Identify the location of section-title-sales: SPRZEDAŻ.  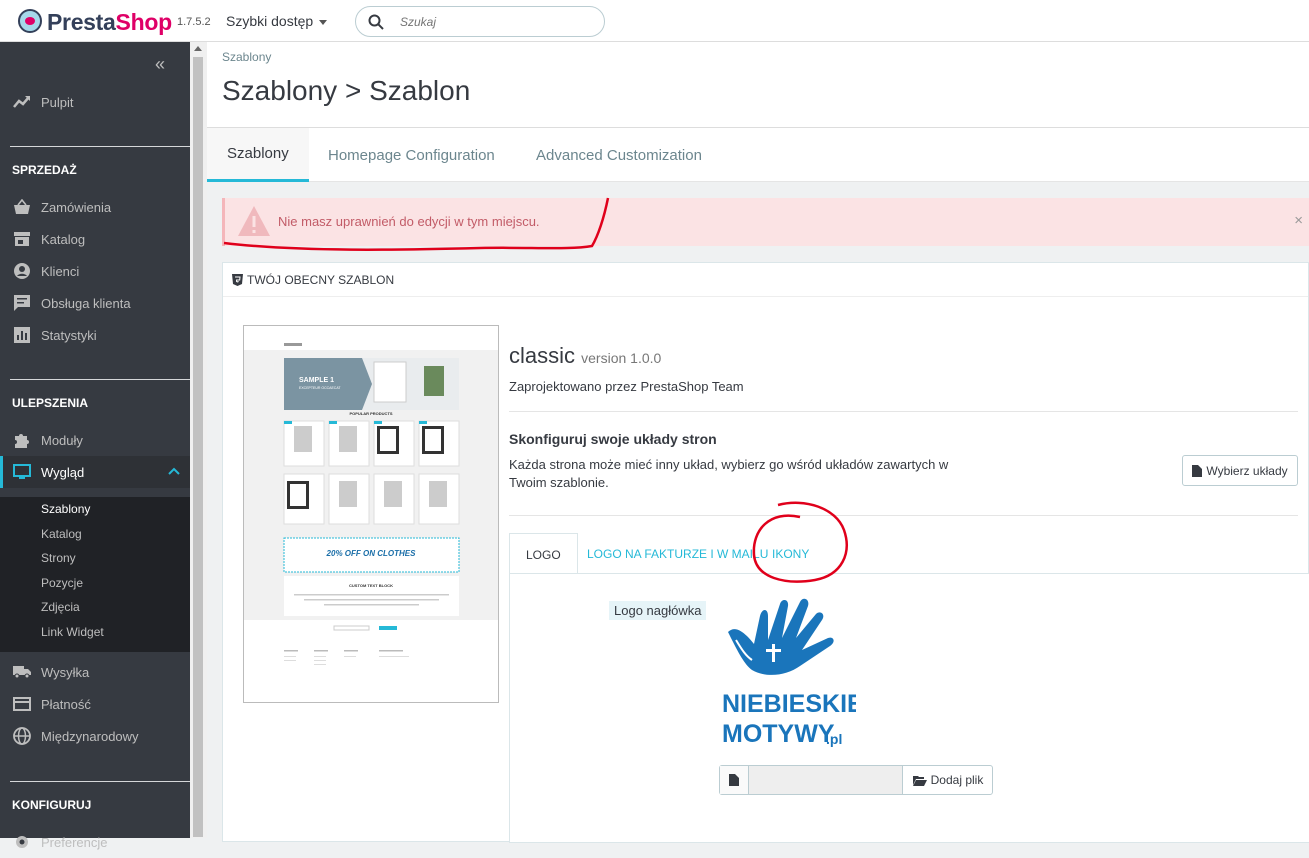
(44, 170).